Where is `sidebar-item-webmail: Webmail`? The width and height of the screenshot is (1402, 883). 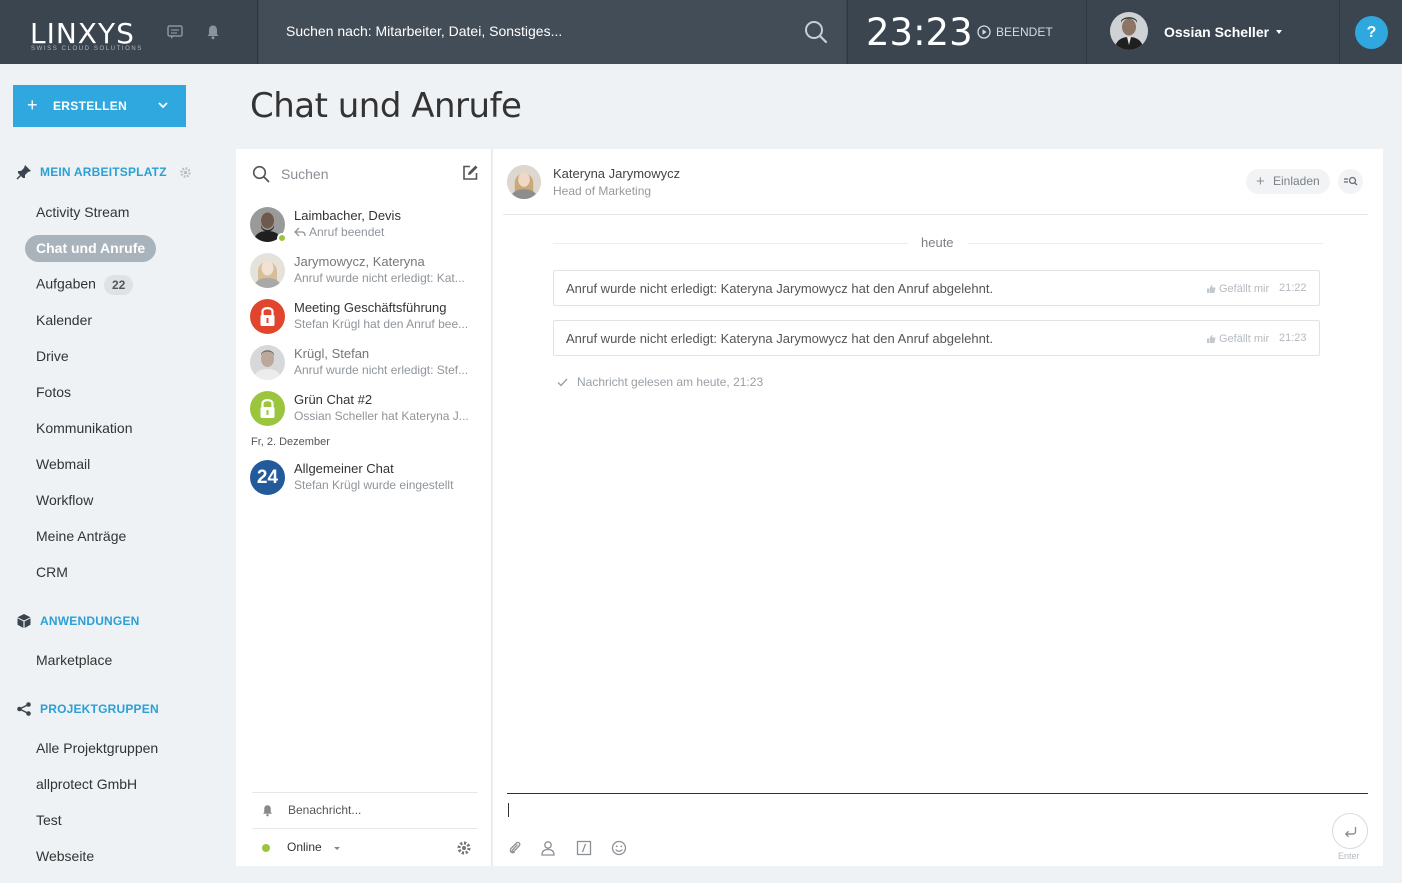 sidebar-item-webmail: Webmail is located at coordinates (63, 464).